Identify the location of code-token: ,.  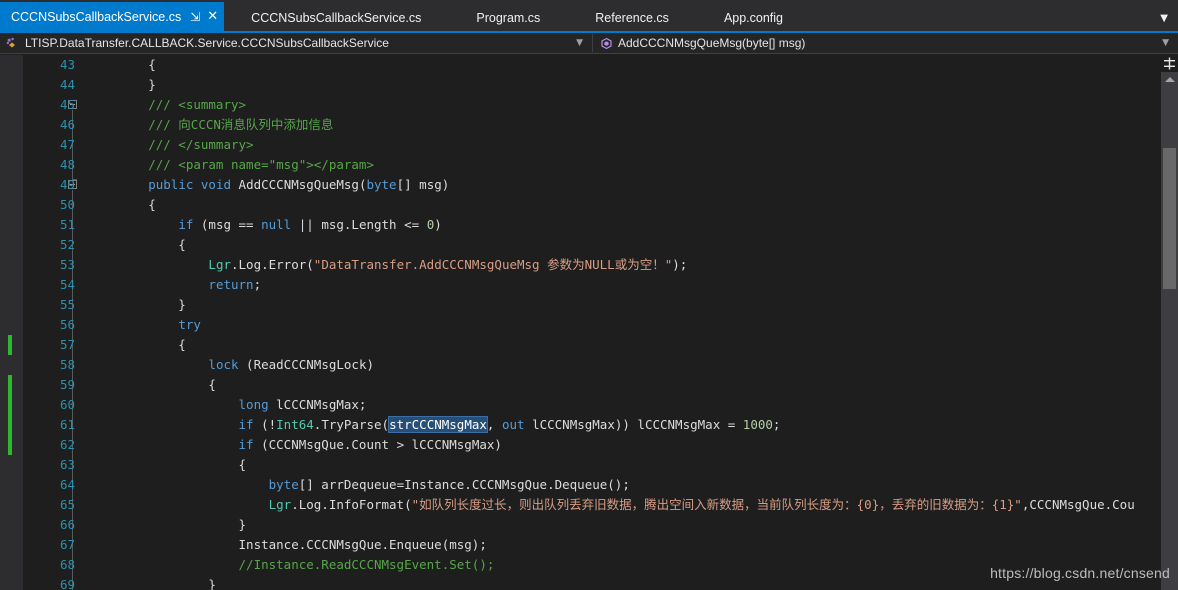
(494, 424).